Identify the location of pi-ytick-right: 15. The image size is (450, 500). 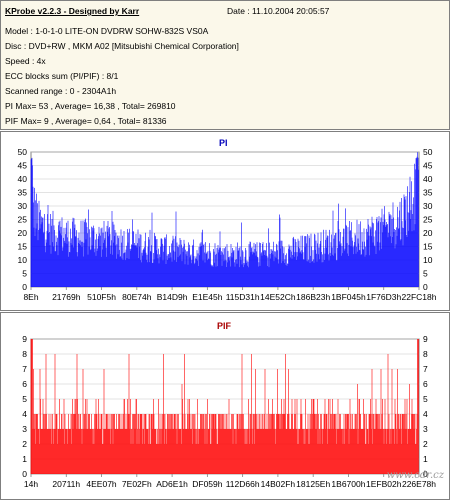
(428, 247).